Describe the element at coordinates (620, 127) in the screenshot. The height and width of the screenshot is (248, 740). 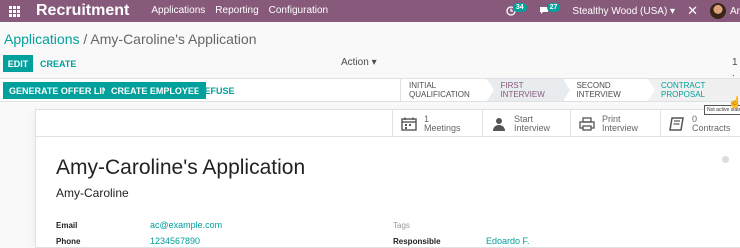
I see `print-interview-line2: Interview` at that location.